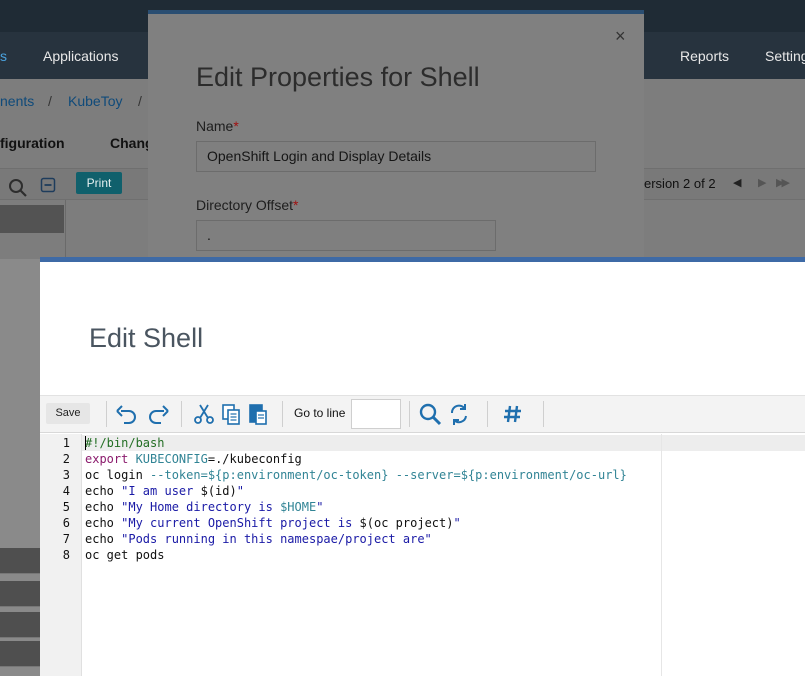 The width and height of the screenshot is (805, 676). What do you see at coordinates (443, 443) in the screenshot?
I see `active-line-highlight` at bounding box center [443, 443].